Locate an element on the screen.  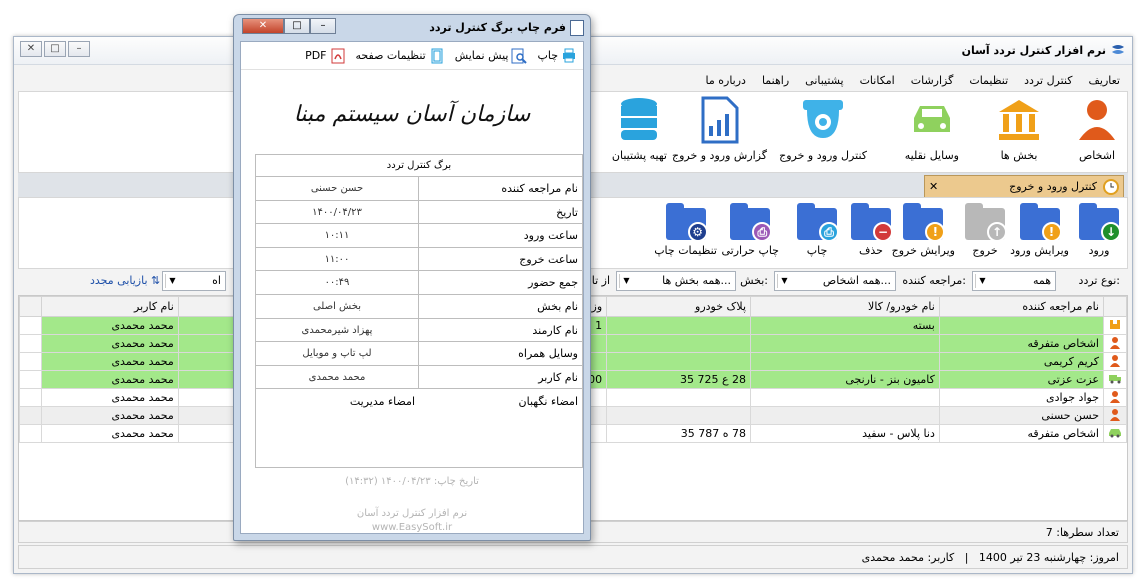
ribbon-label: بخش ها is located at coordinates (1019, 155).